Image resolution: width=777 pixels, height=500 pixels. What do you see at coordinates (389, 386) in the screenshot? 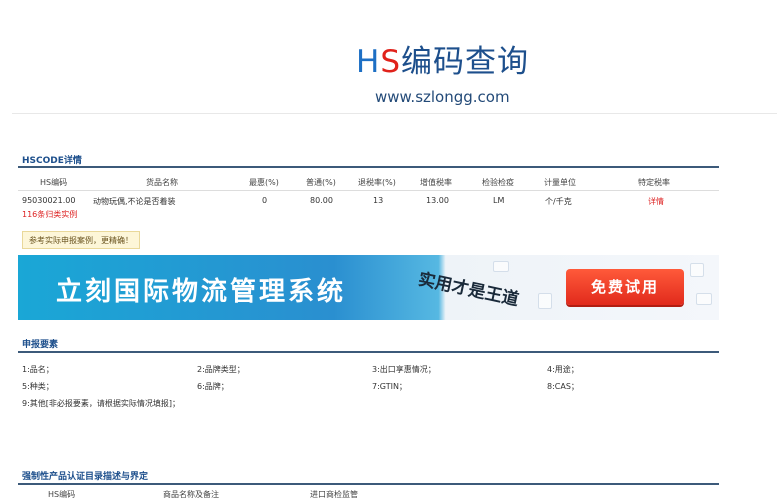
I see `element-item: 7:GTIN；` at bounding box center [389, 386].